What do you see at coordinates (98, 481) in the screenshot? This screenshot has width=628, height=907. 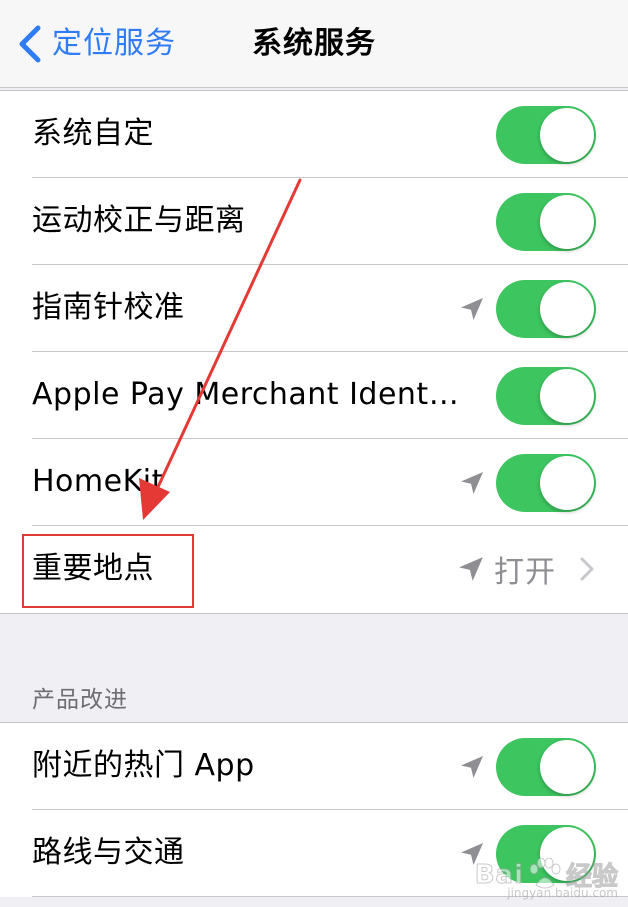 I see `row-label: HomeKit` at bounding box center [98, 481].